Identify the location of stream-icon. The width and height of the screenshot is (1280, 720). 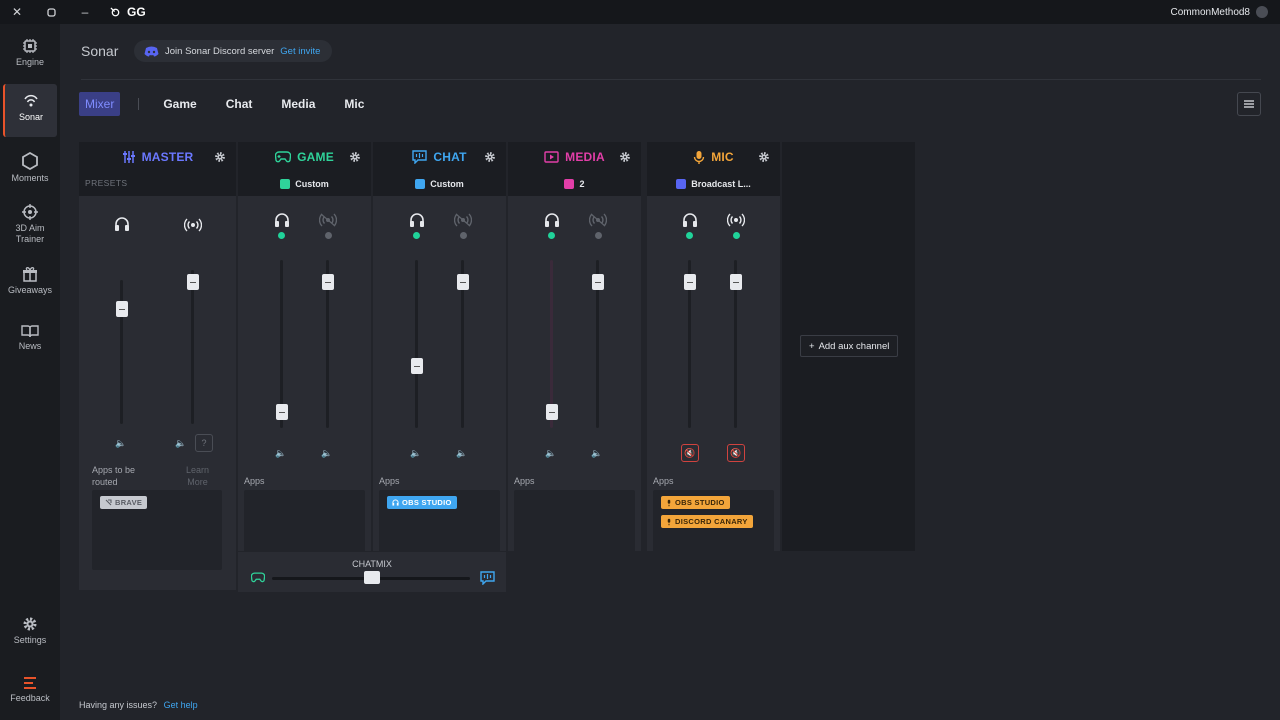
(736, 220).